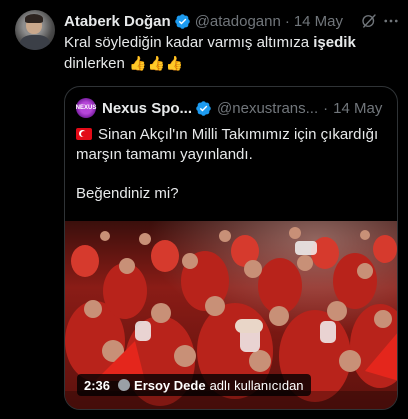 The width and height of the screenshot is (408, 419). What do you see at coordinates (157, 63) in the screenshot?
I see `thumbs-up-emoji: 👍👍👍` at bounding box center [157, 63].